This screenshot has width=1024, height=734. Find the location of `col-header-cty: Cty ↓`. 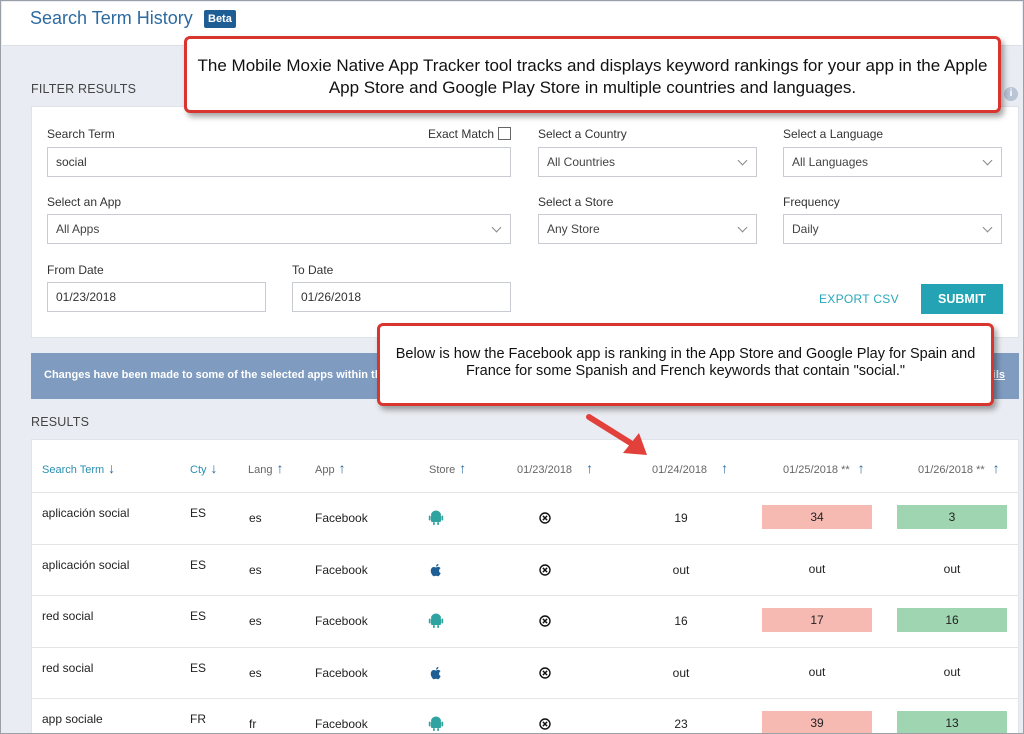

col-header-cty: Cty ↓ is located at coordinates (204, 468).